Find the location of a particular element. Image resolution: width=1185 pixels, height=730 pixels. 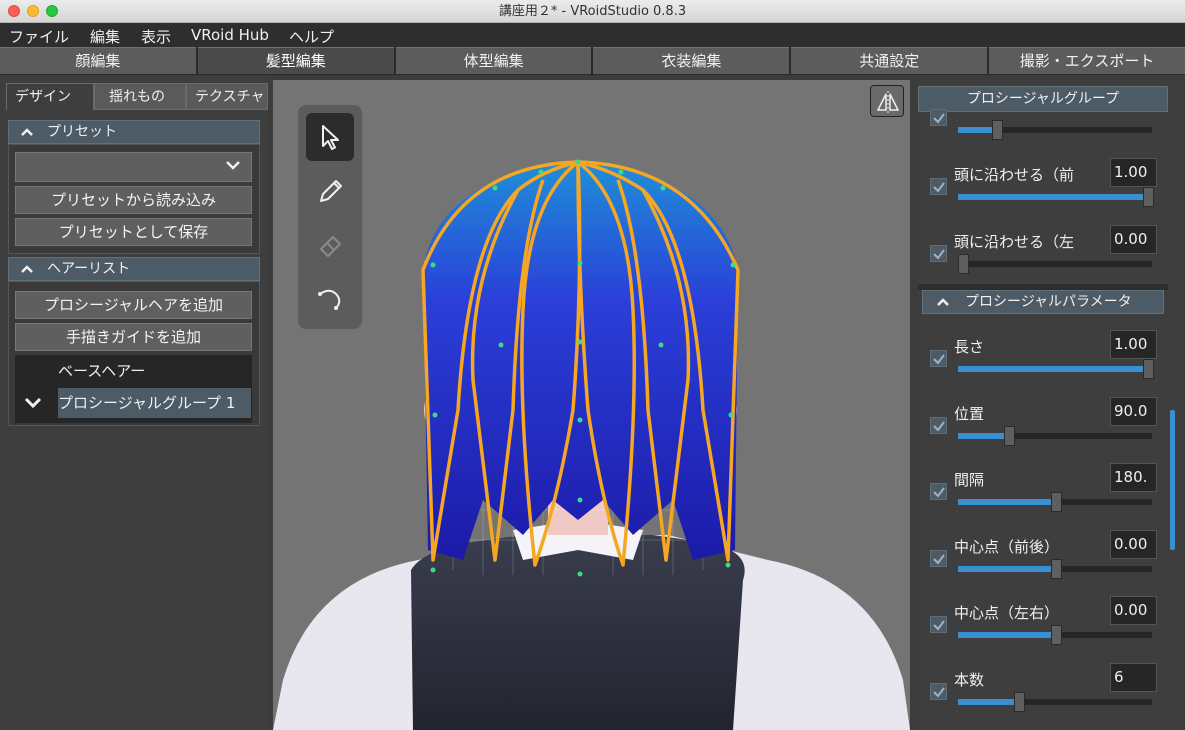

eraser-icon is located at coordinates (330, 246).